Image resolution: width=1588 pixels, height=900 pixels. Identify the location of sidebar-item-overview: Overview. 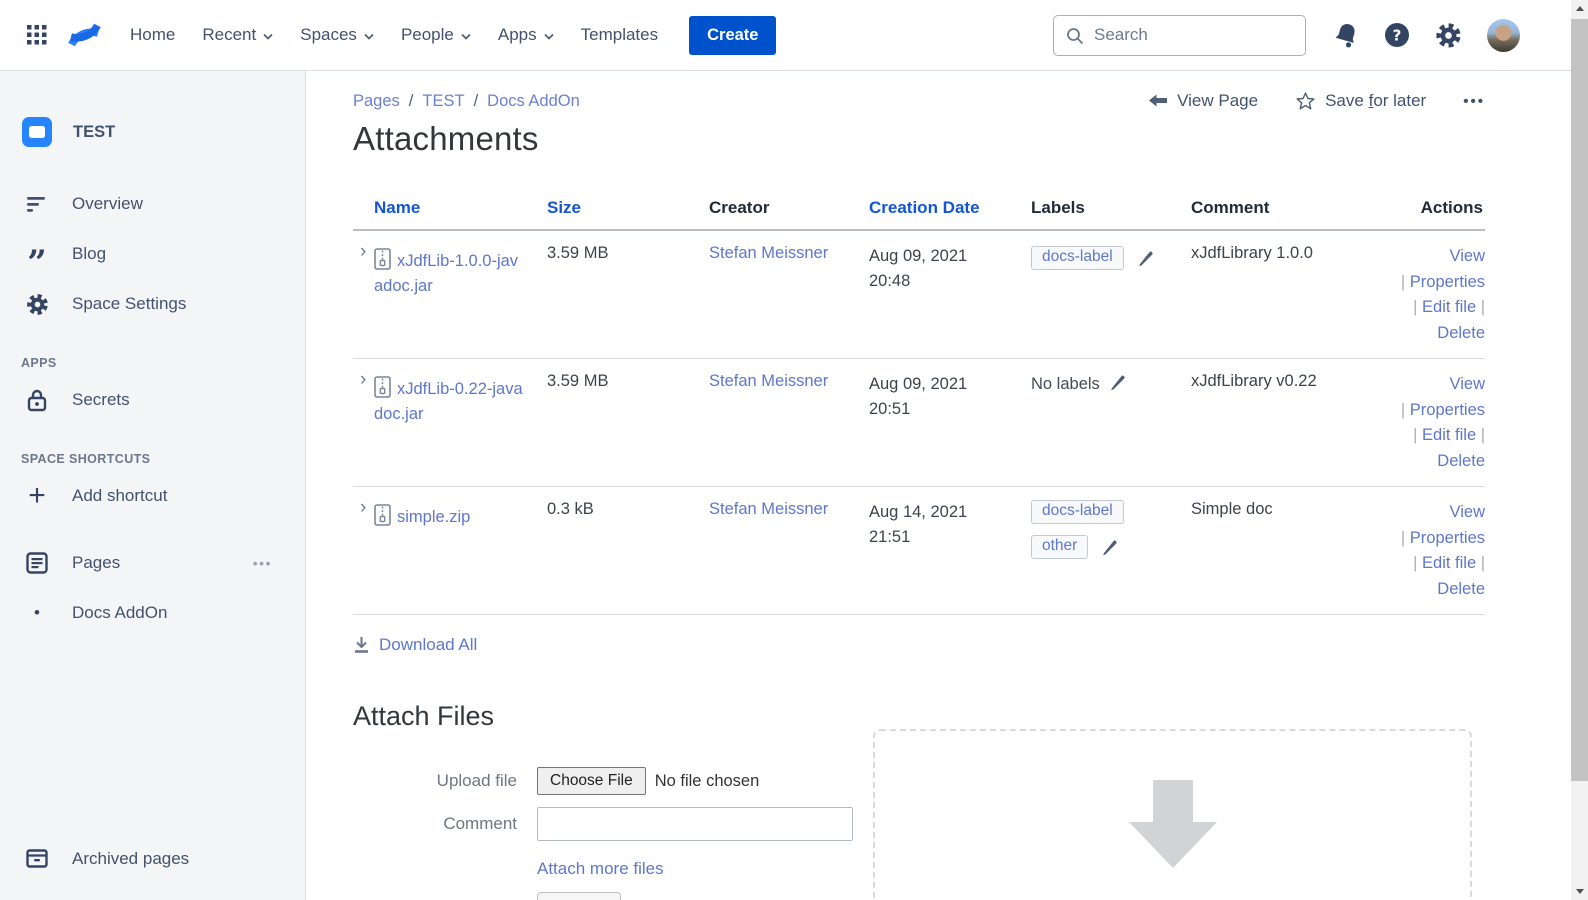
(152, 204).